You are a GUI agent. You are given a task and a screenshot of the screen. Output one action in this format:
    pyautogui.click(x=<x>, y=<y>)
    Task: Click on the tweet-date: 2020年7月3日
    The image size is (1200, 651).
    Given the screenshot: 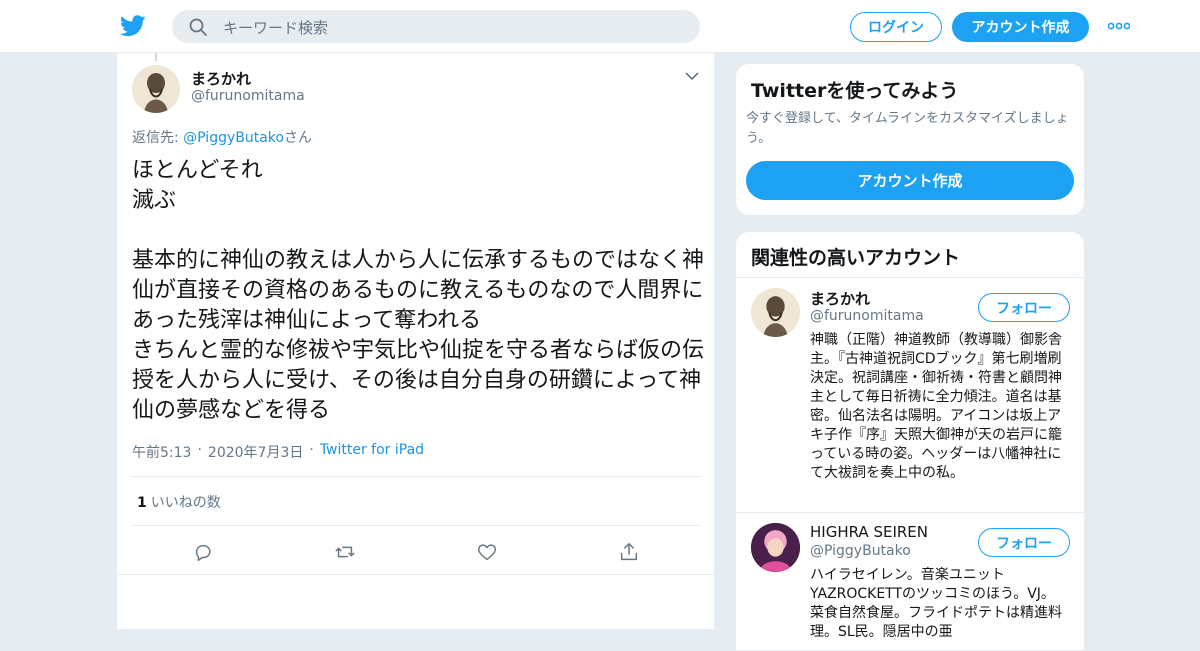 What is the action you would take?
    pyautogui.click(x=255, y=452)
    